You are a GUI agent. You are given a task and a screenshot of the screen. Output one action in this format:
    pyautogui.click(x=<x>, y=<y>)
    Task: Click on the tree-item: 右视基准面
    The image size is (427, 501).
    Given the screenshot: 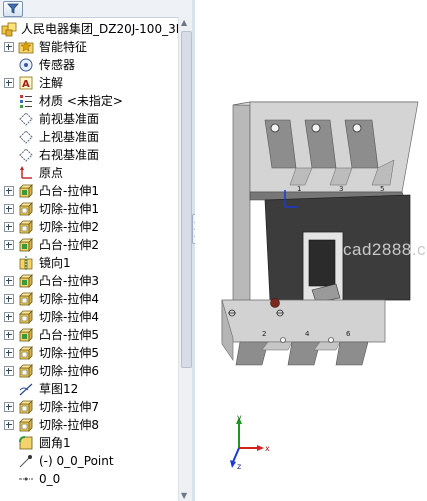 What is the action you would take?
    pyautogui.click(x=89, y=155)
    